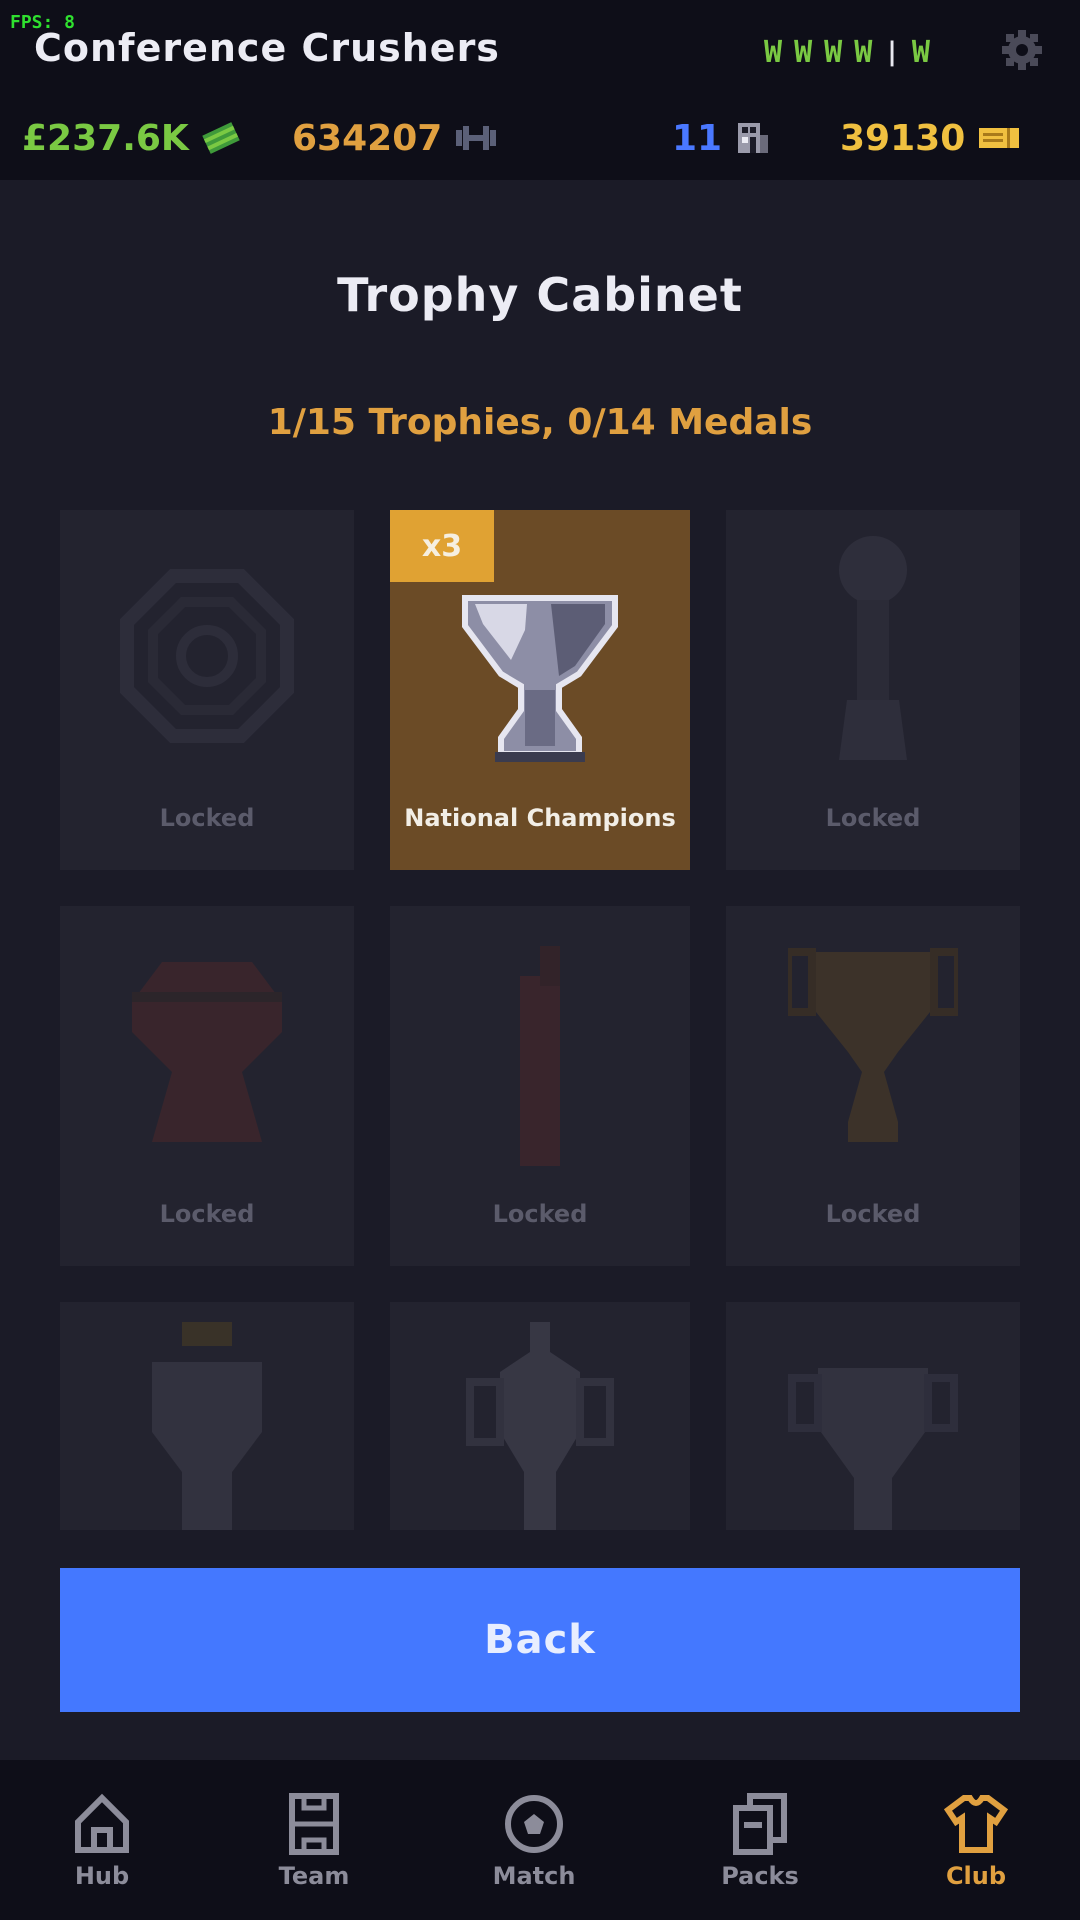  I want to click on cards-icon, so click(760, 1824).